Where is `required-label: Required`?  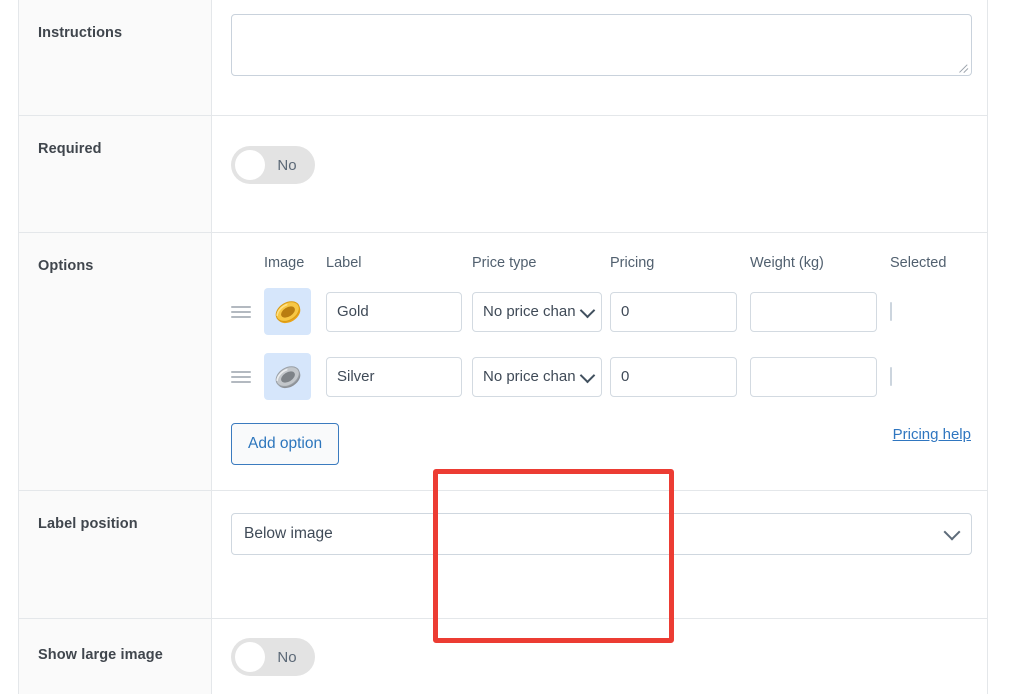
required-label: Required is located at coordinates (70, 149).